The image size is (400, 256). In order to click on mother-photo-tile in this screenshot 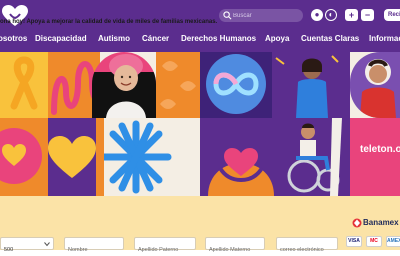, I will do `click(311, 85)`.